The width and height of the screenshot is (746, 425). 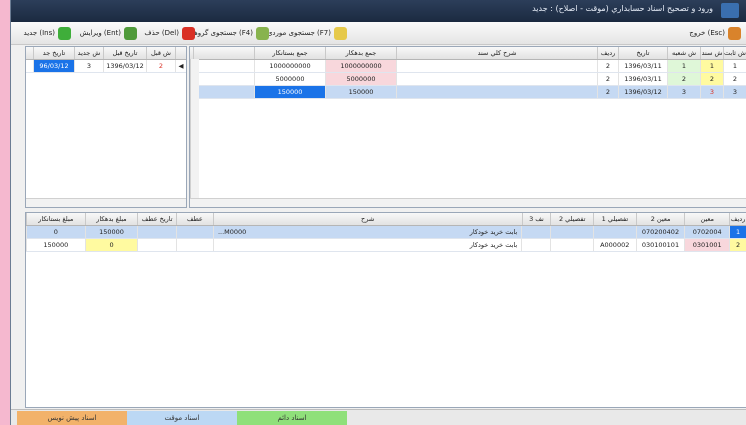 I want to click on col-debit-amount: مبلغ بدهكار, so click(x=111, y=219).